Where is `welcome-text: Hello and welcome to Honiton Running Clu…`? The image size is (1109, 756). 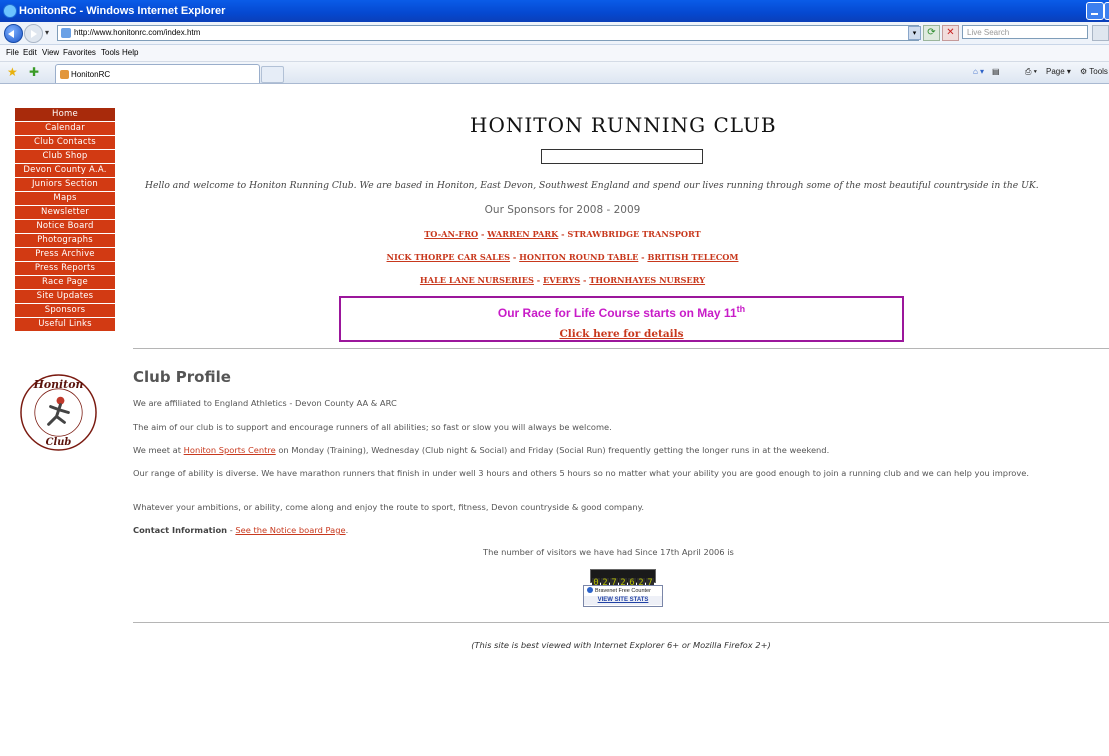
welcome-text: Hello and welcome to Honiton Running Clu… is located at coordinates (592, 185).